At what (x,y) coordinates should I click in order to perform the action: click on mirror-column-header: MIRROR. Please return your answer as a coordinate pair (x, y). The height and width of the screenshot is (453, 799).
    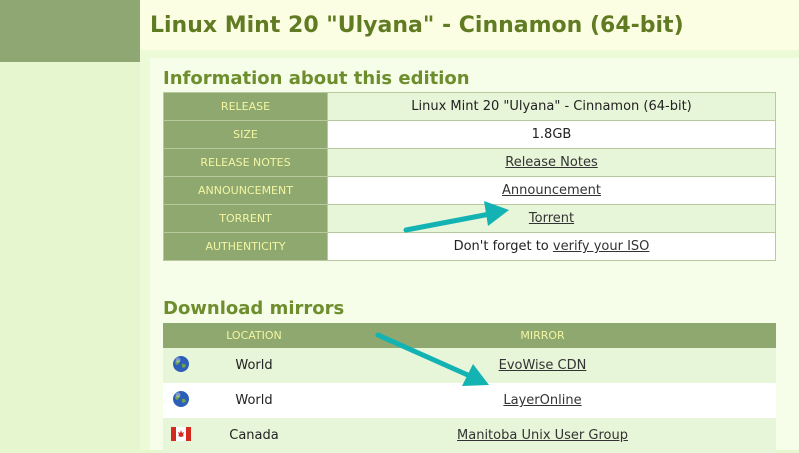
    Looking at the image, I should click on (542, 335).